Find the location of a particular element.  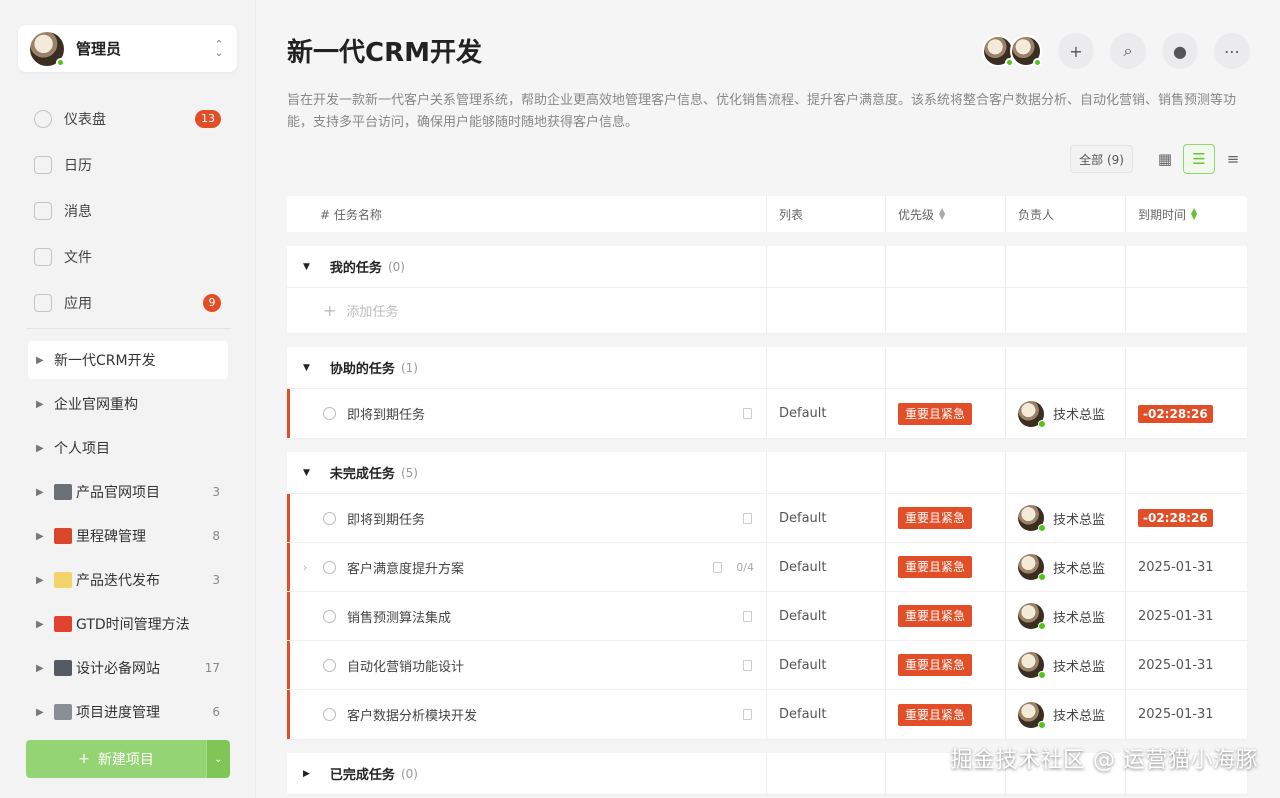

project-item: ▶ 产品官网项目 3 is located at coordinates (128, 492).